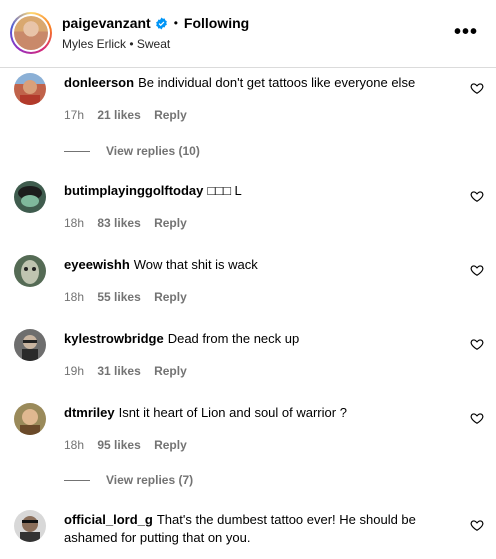 This screenshot has width=496, height=559. Describe the element at coordinates (224, 190) in the screenshot. I see `comment-text: □□□ L` at that location.